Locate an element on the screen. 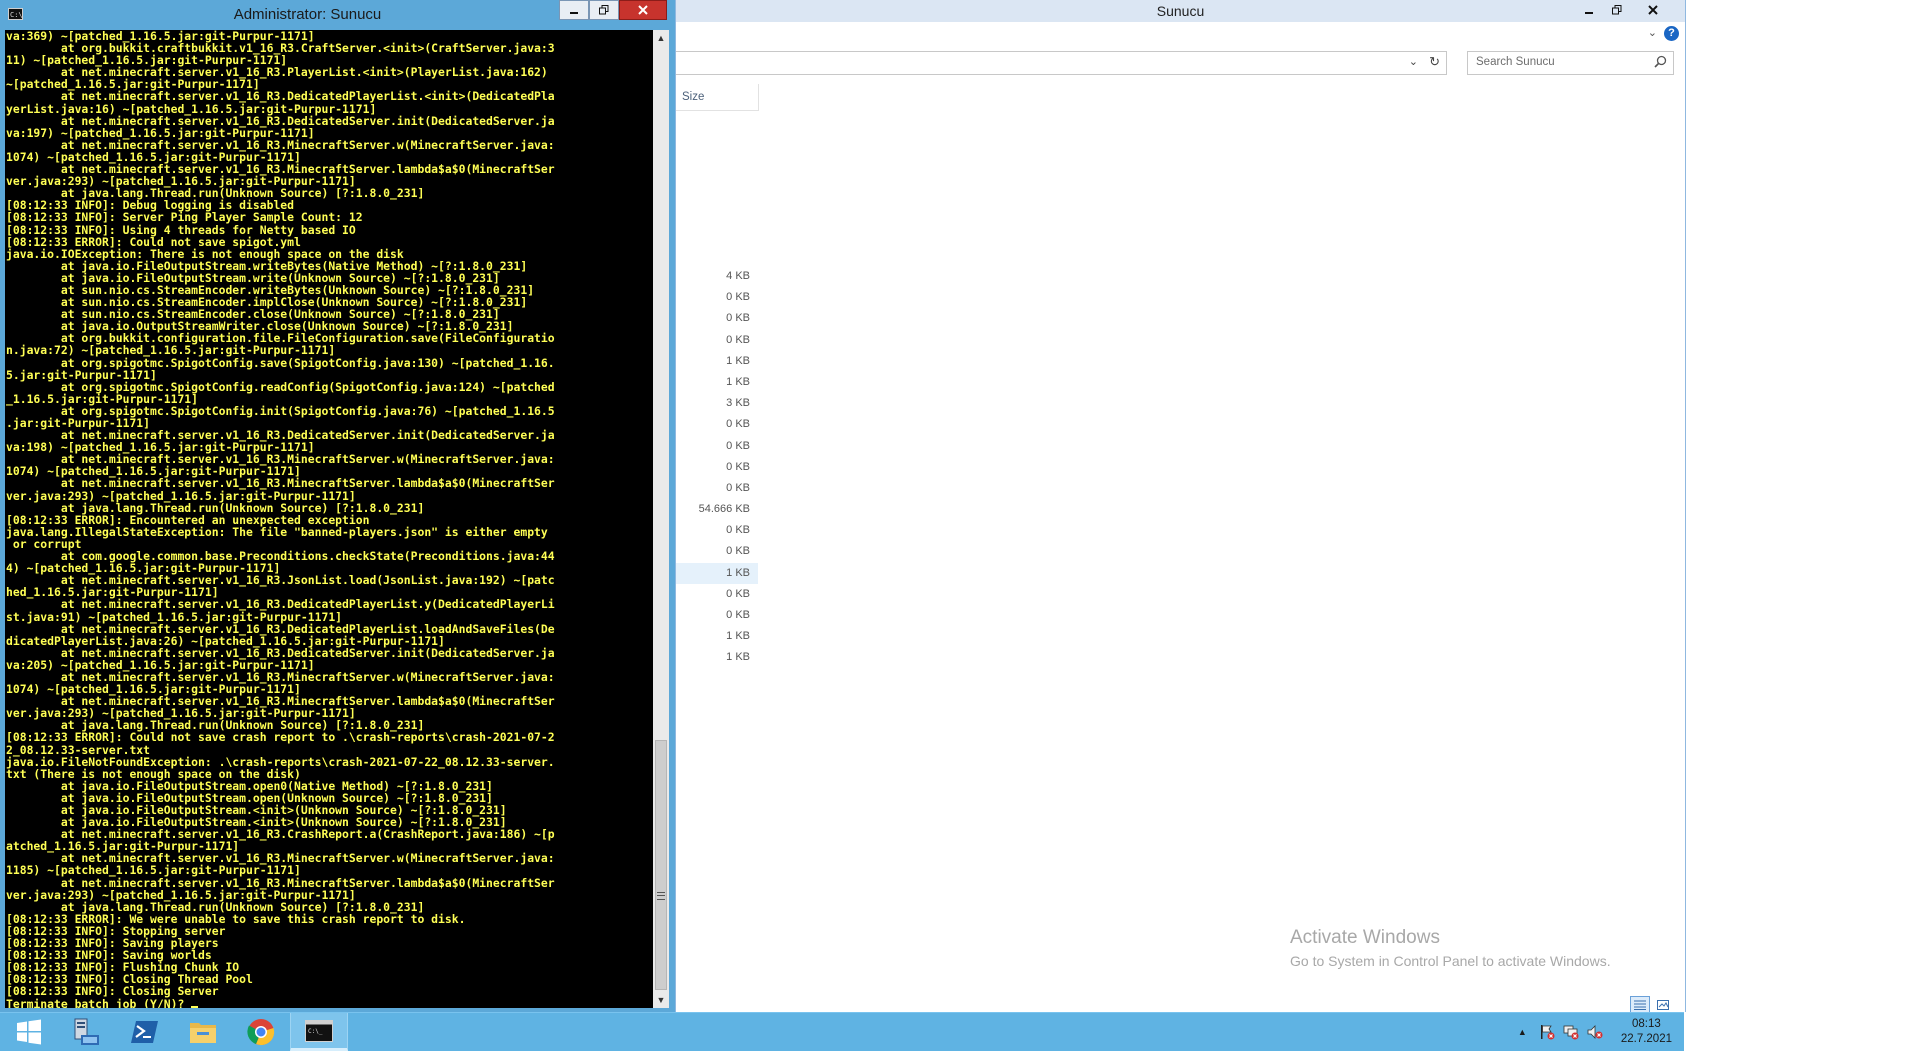  ribbon-row: ⌄ ? is located at coordinates (1180, 34).